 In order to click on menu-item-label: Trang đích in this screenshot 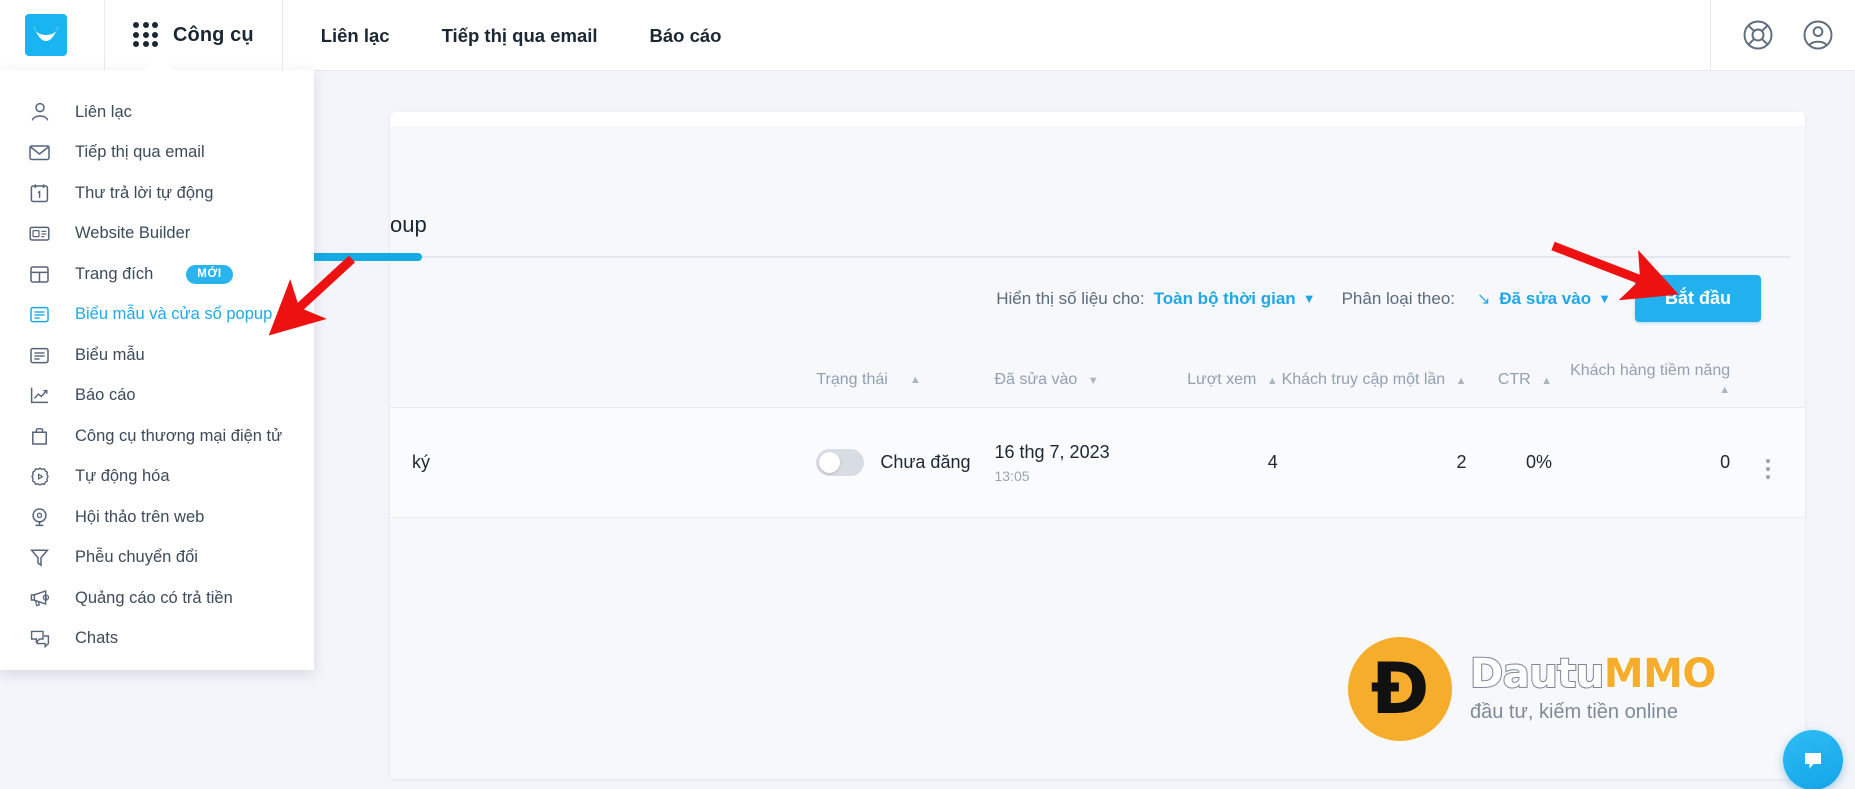, I will do `click(114, 273)`.